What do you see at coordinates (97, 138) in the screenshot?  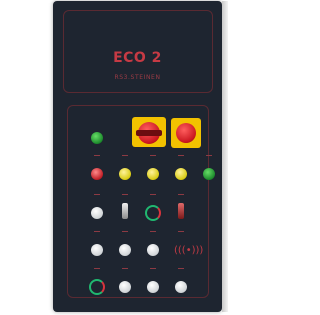 I see `green-button` at bounding box center [97, 138].